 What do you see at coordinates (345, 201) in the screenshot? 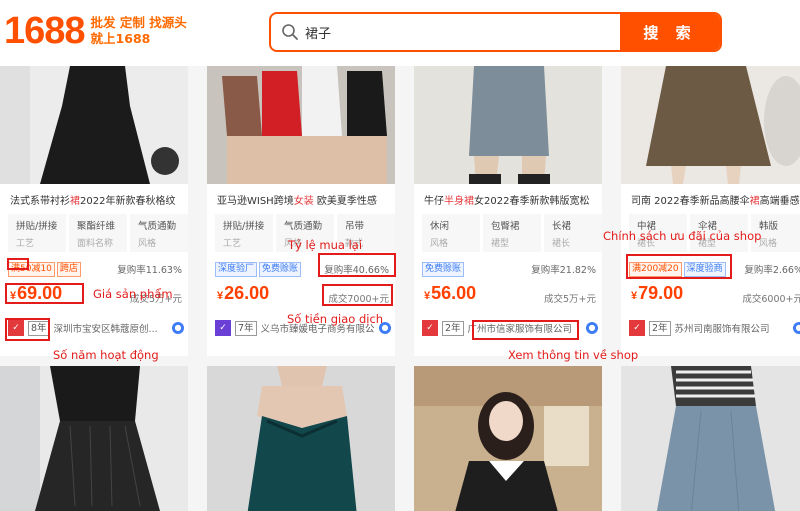
I see `title-part: 欧美夏季性感` at bounding box center [345, 201].